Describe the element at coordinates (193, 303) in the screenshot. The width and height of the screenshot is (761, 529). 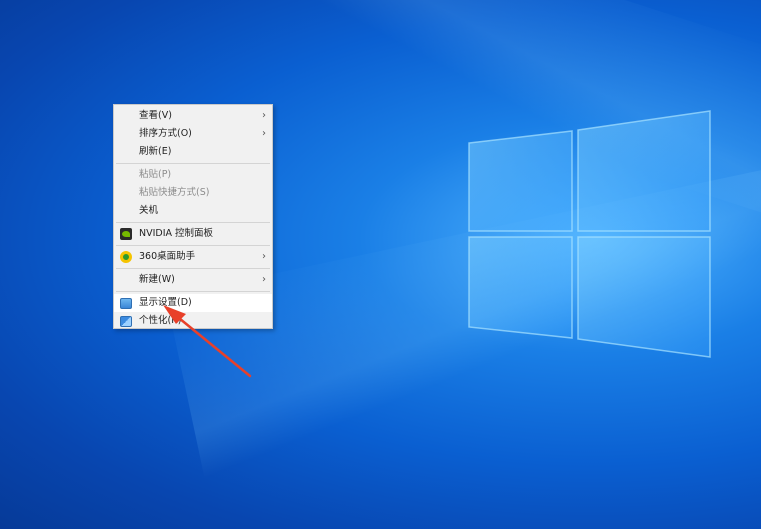
I see `menu-item-display-settings: 显示设置(D)` at that location.